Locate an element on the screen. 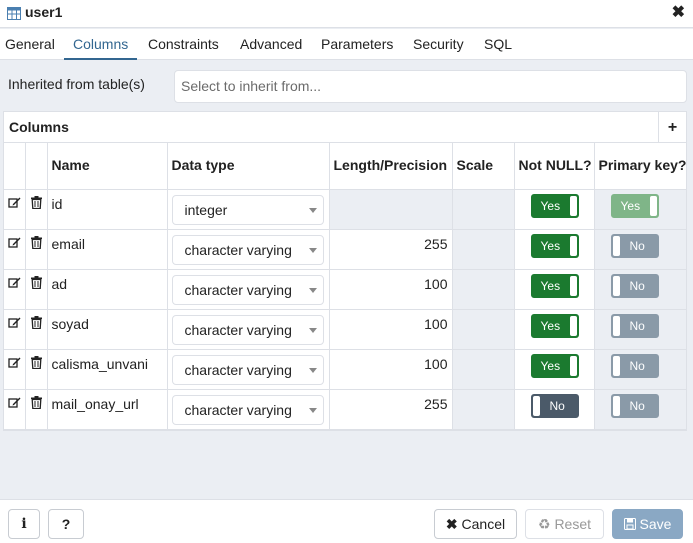  recycle-icon: ♻ is located at coordinates (544, 524).